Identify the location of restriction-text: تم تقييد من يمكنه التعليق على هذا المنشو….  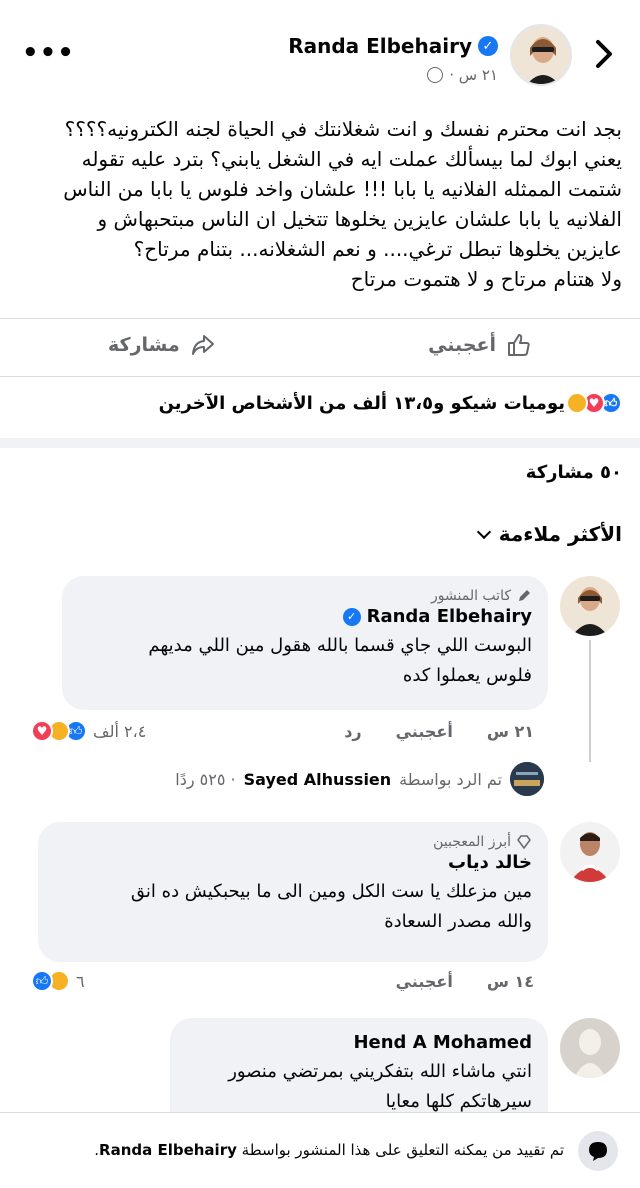
(329, 1150).